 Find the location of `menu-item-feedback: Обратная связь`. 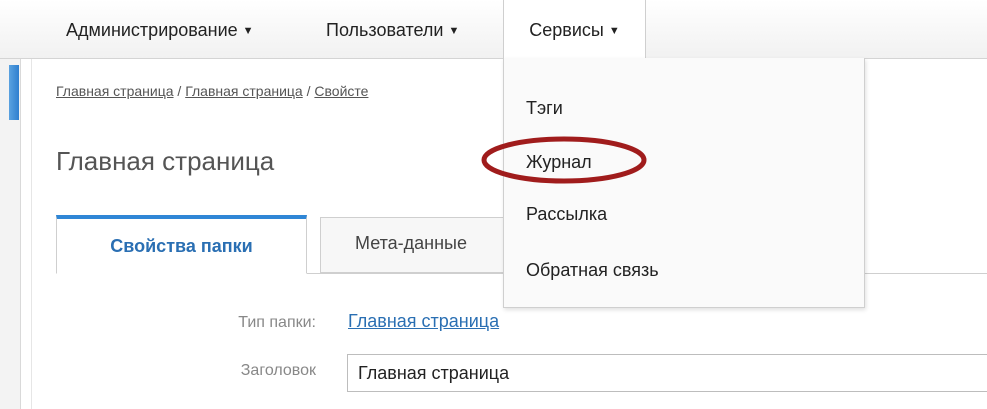

menu-item-feedback: Обратная связь is located at coordinates (592, 270).